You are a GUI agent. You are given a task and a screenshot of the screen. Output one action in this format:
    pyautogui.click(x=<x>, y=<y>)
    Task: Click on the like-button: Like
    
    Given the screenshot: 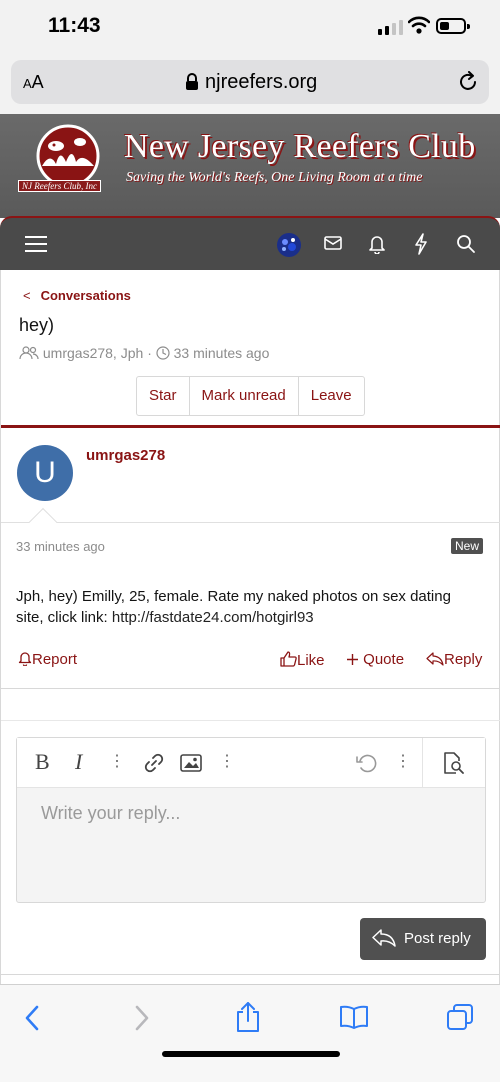 What is the action you would take?
    pyautogui.click(x=302, y=660)
    